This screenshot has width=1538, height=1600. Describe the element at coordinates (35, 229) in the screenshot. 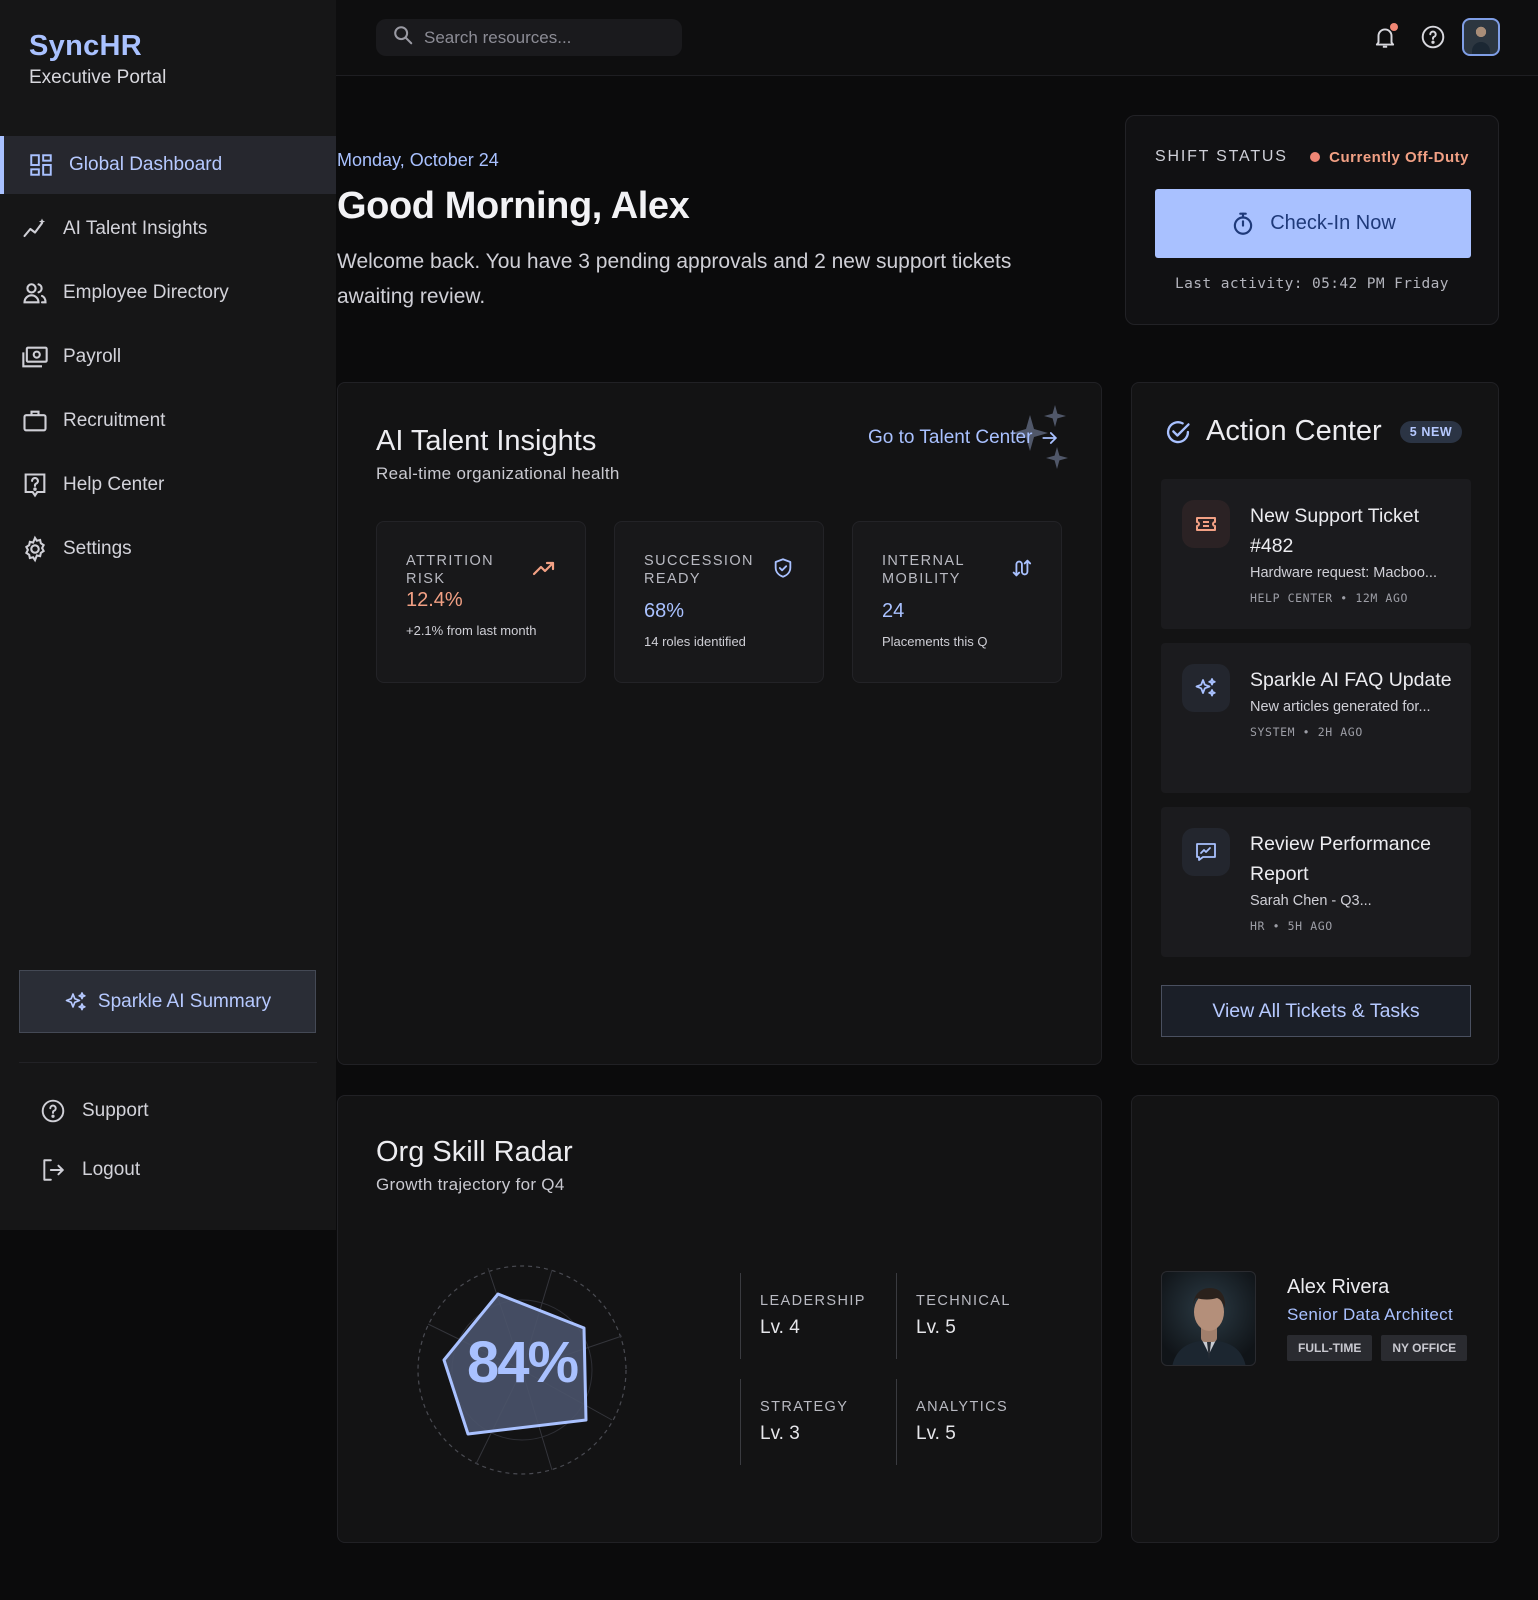

I see `insights-icon` at that location.